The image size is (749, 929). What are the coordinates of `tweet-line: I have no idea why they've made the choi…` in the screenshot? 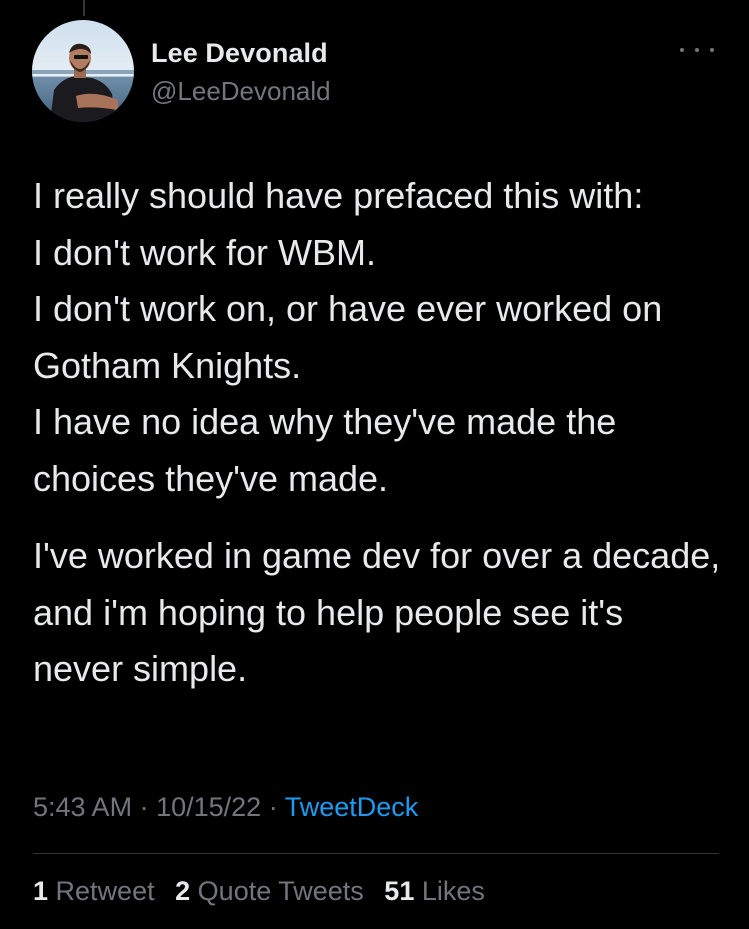 It's located at (325, 450).